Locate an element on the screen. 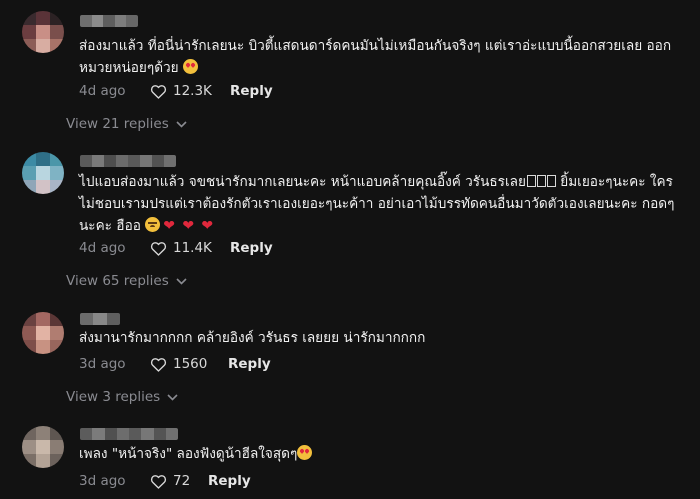  view-replies-label: View 65 replies is located at coordinates (117, 281).